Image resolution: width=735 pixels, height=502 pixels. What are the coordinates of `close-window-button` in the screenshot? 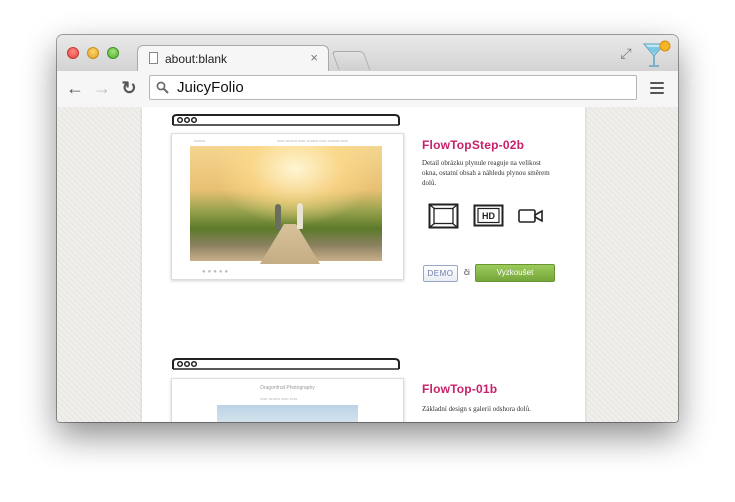 It's located at (73, 53).